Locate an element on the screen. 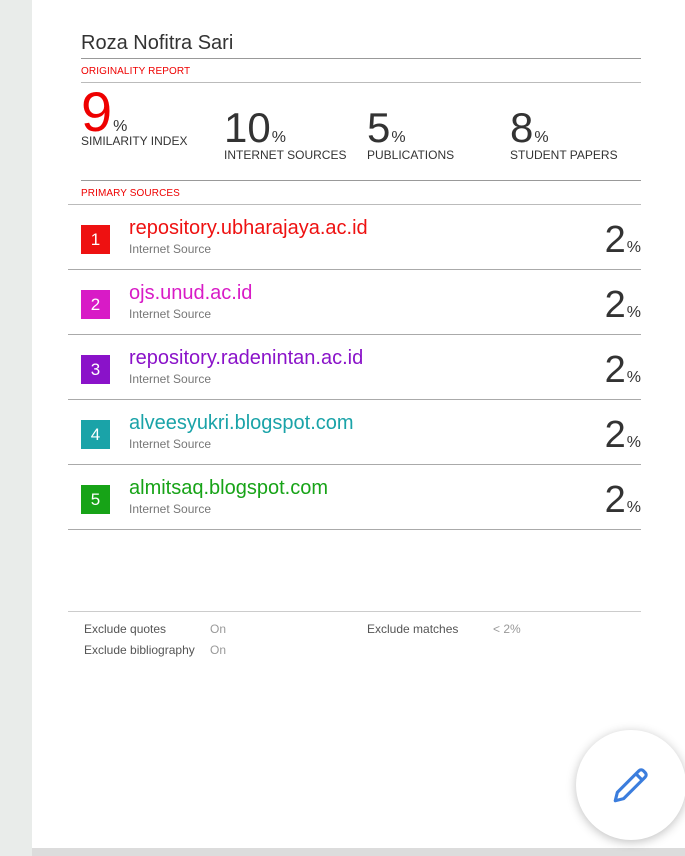  metric-label: INTERNET SOURCES is located at coordinates (285, 155).